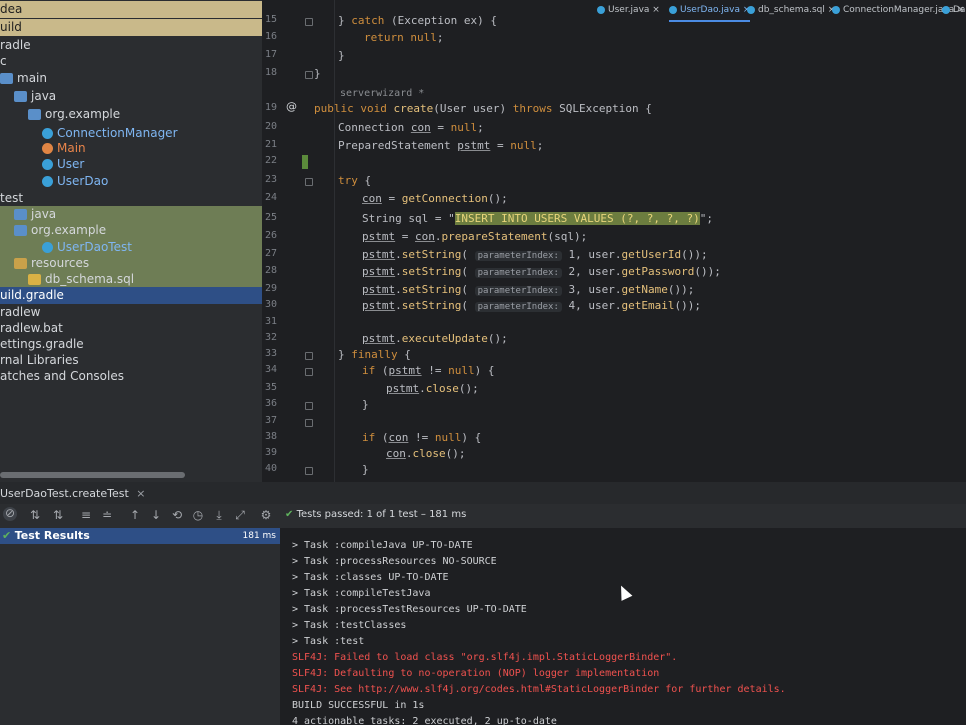 The width and height of the screenshot is (966, 725). Describe the element at coordinates (131, 360) in the screenshot. I see `project-tree-item: rnal Libraries` at that location.